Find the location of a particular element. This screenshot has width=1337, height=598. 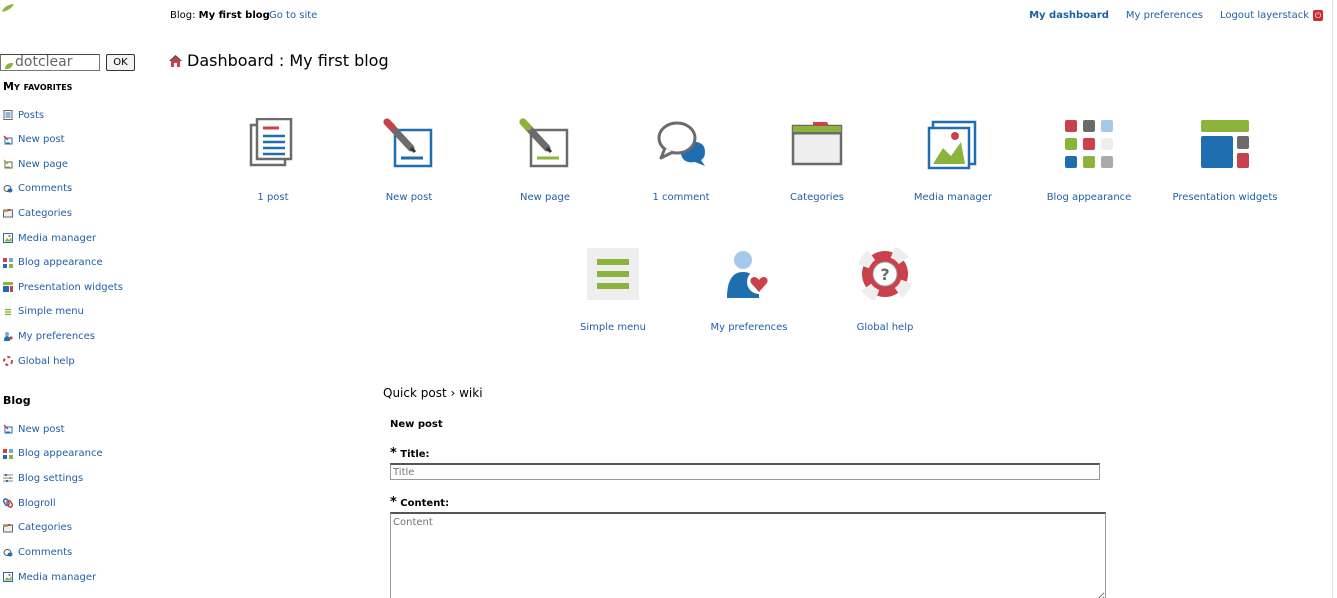

favorites-item-categories: Categories is located at coordinates (37, 213).